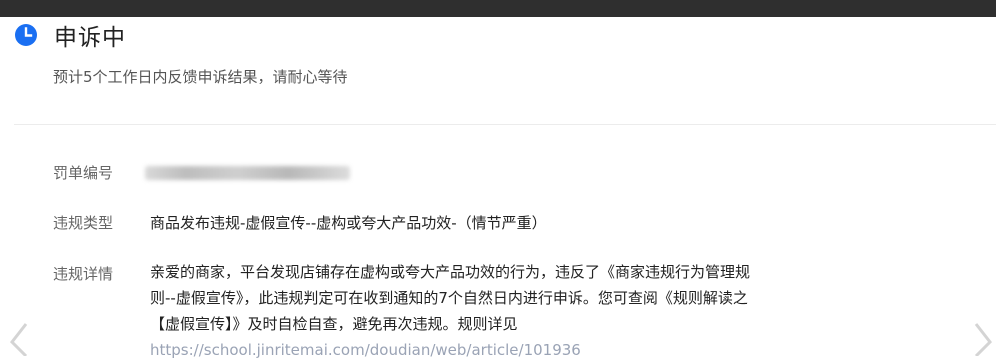 The image size is (996, 363). I want to click on penalty-number-label: 罚单编号, so click(83, 173).